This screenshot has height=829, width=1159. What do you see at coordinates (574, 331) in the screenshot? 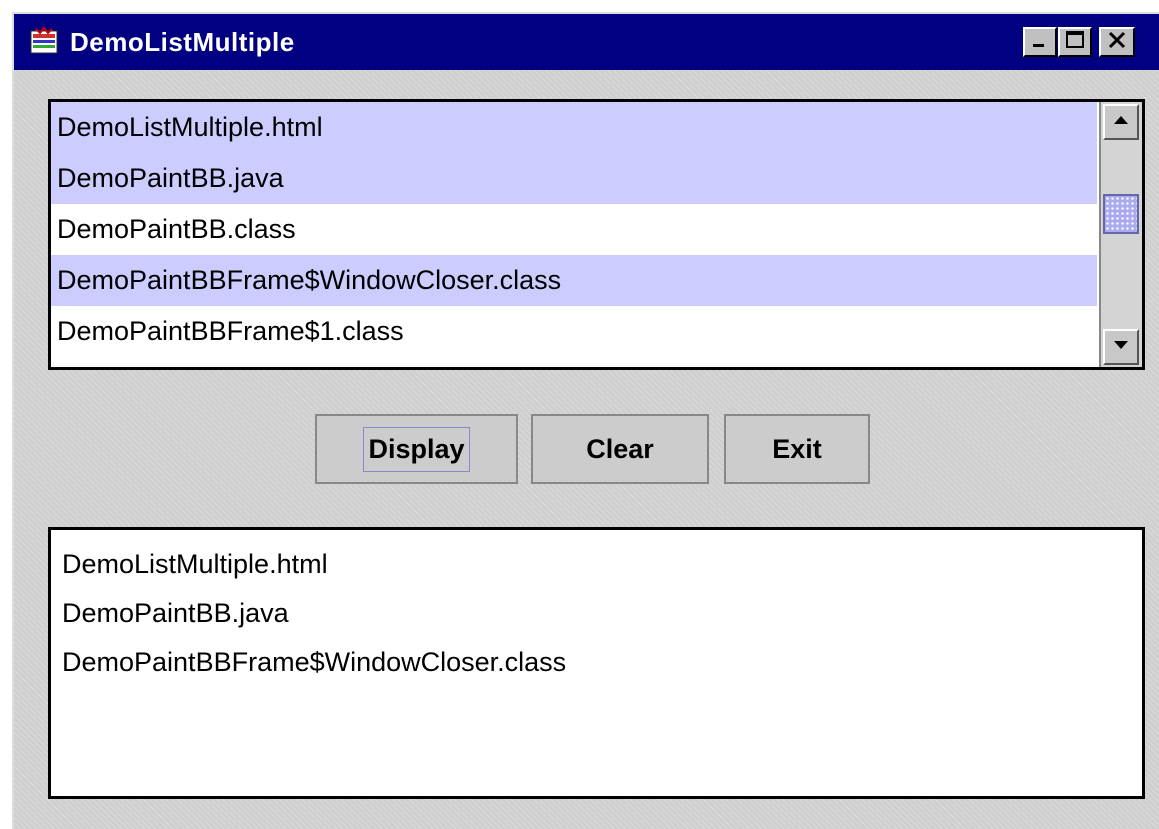
I see `list-item: DemoPaintBBFrame$1.class` at bounding box center [574, 331].